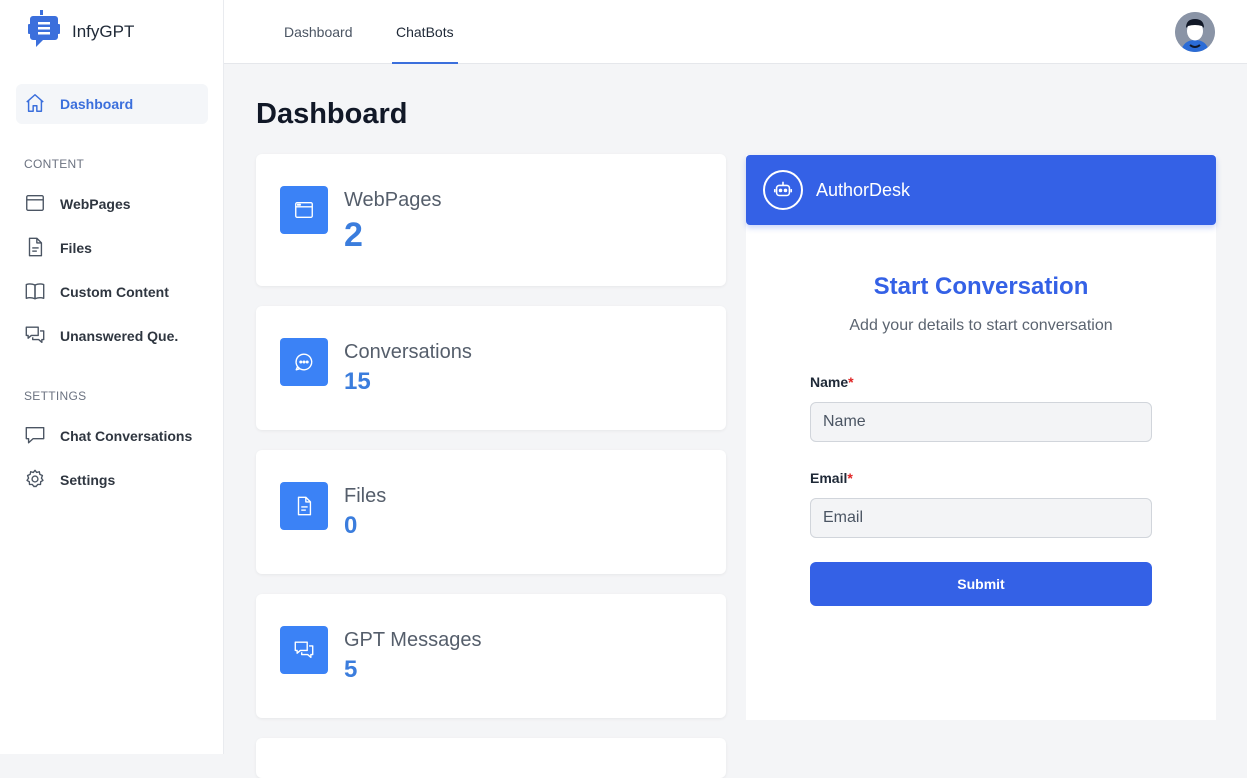 This screenshot has height=778, width=1247. Describe the element at coordinates (44, 32) in the screenshot. I see `logo-icon` at that location.